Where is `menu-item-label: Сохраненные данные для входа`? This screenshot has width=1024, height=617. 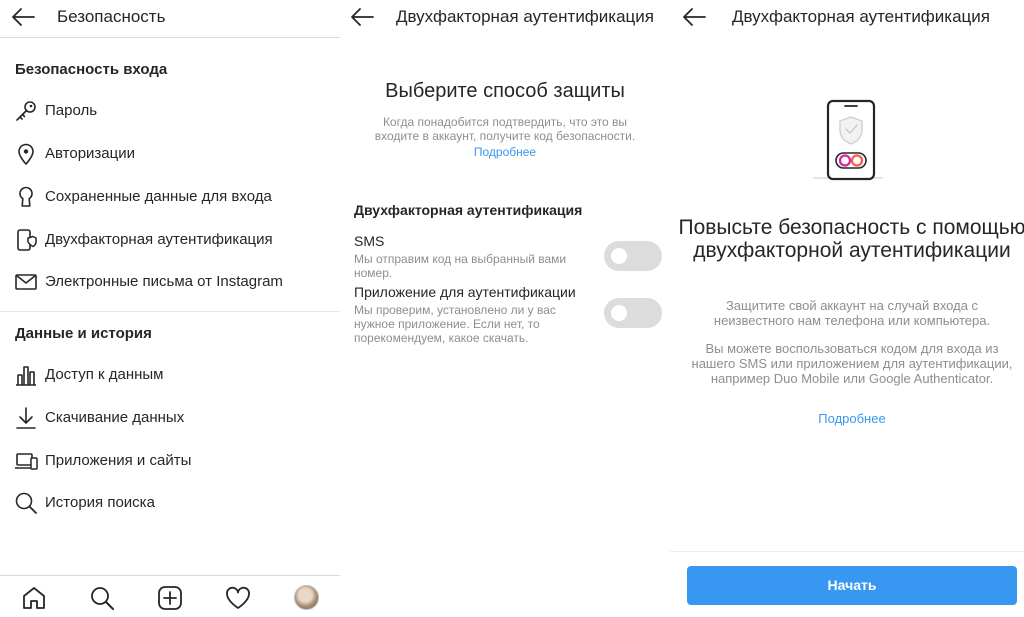
menu-item-label: Сохраненные данные для входа is located at coordinates (158, 196).